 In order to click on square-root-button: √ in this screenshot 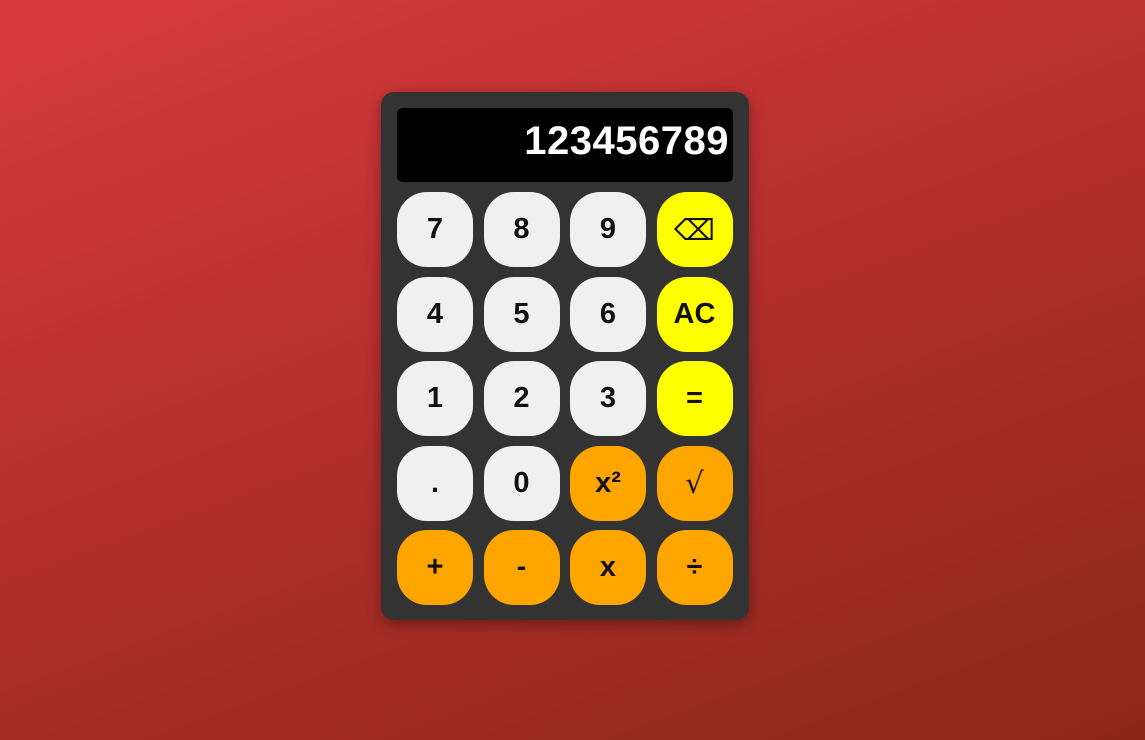, I will do `click(694, 483)`.